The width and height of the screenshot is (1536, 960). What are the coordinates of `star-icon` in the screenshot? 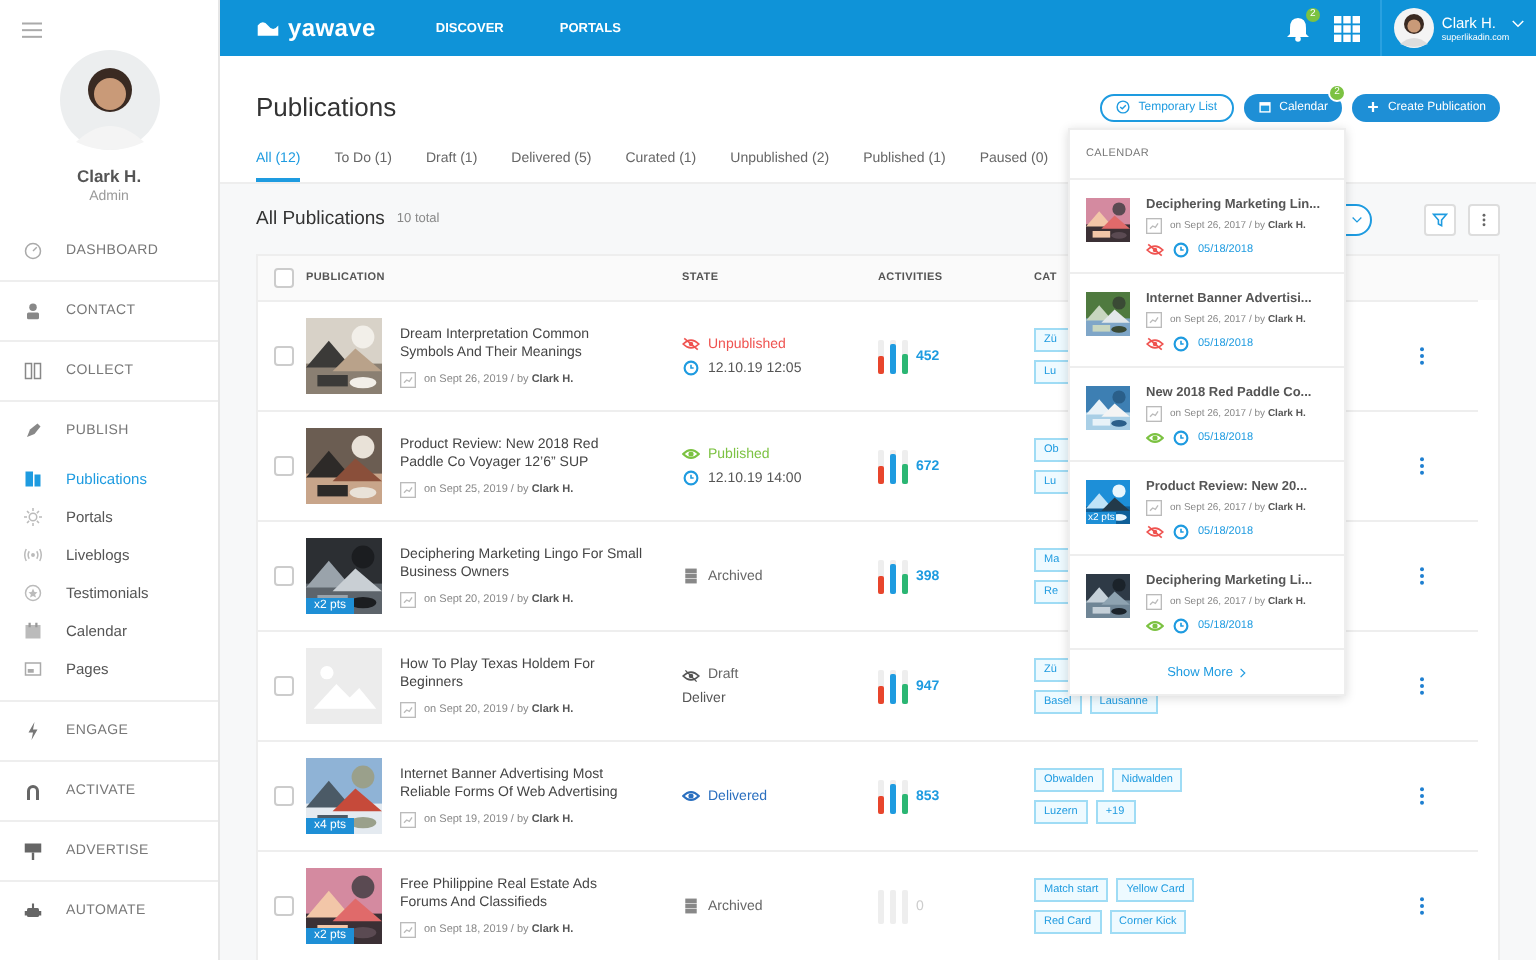 It's located at (33, 593).